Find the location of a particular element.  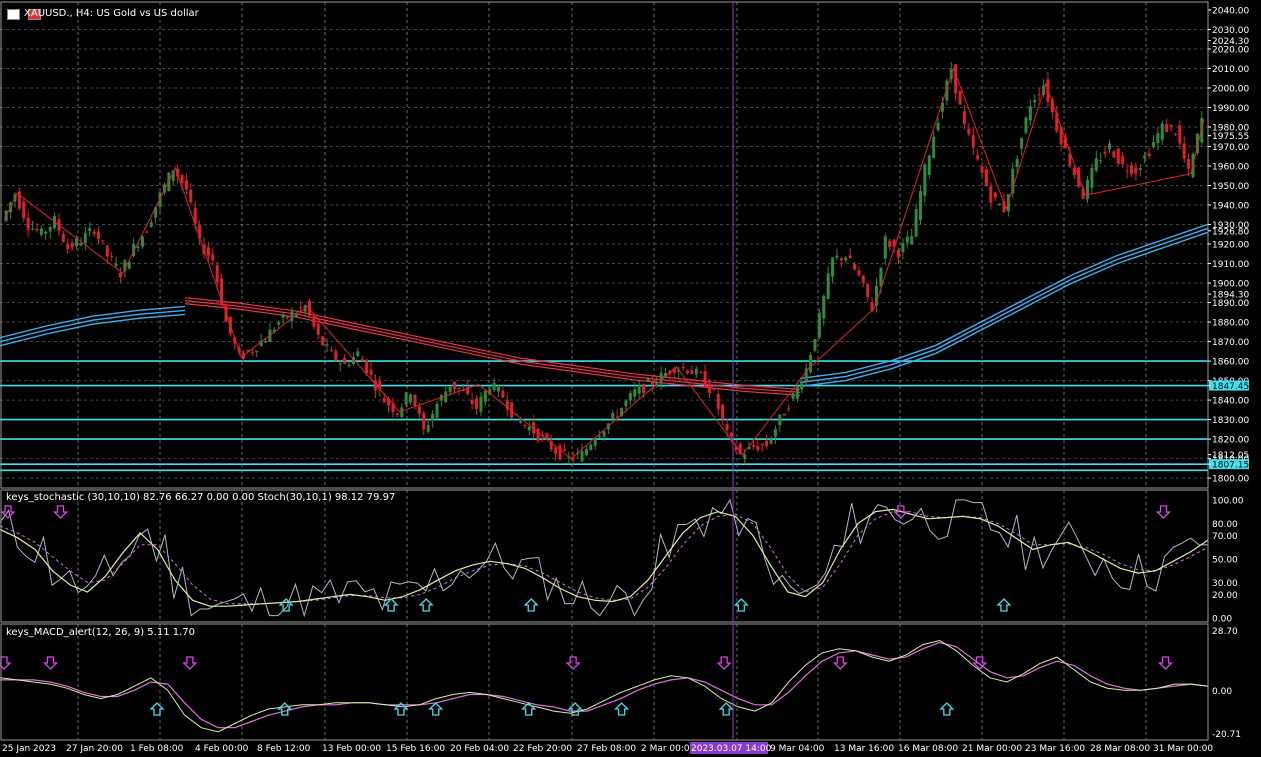

stoch-tick-label: 80.00 is located at coordinates (1225, 525).